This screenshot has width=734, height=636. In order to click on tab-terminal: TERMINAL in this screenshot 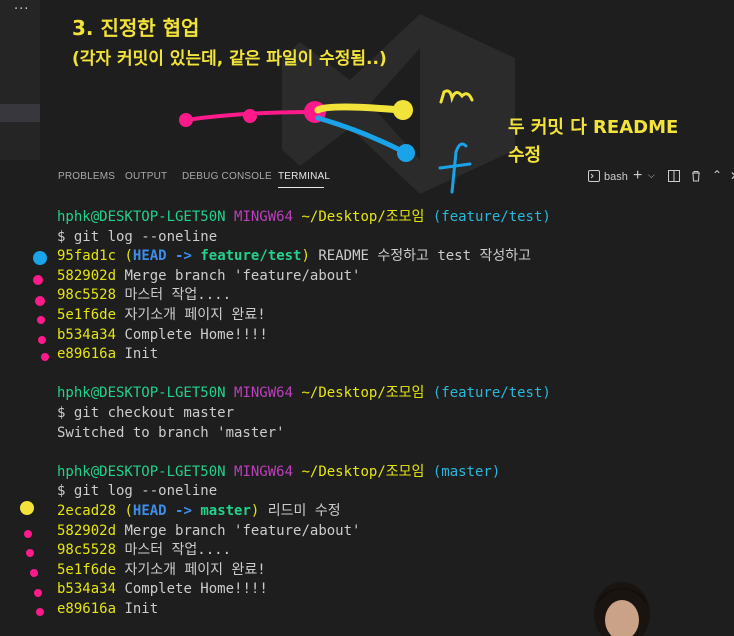, I will do `click(304, 176)`.